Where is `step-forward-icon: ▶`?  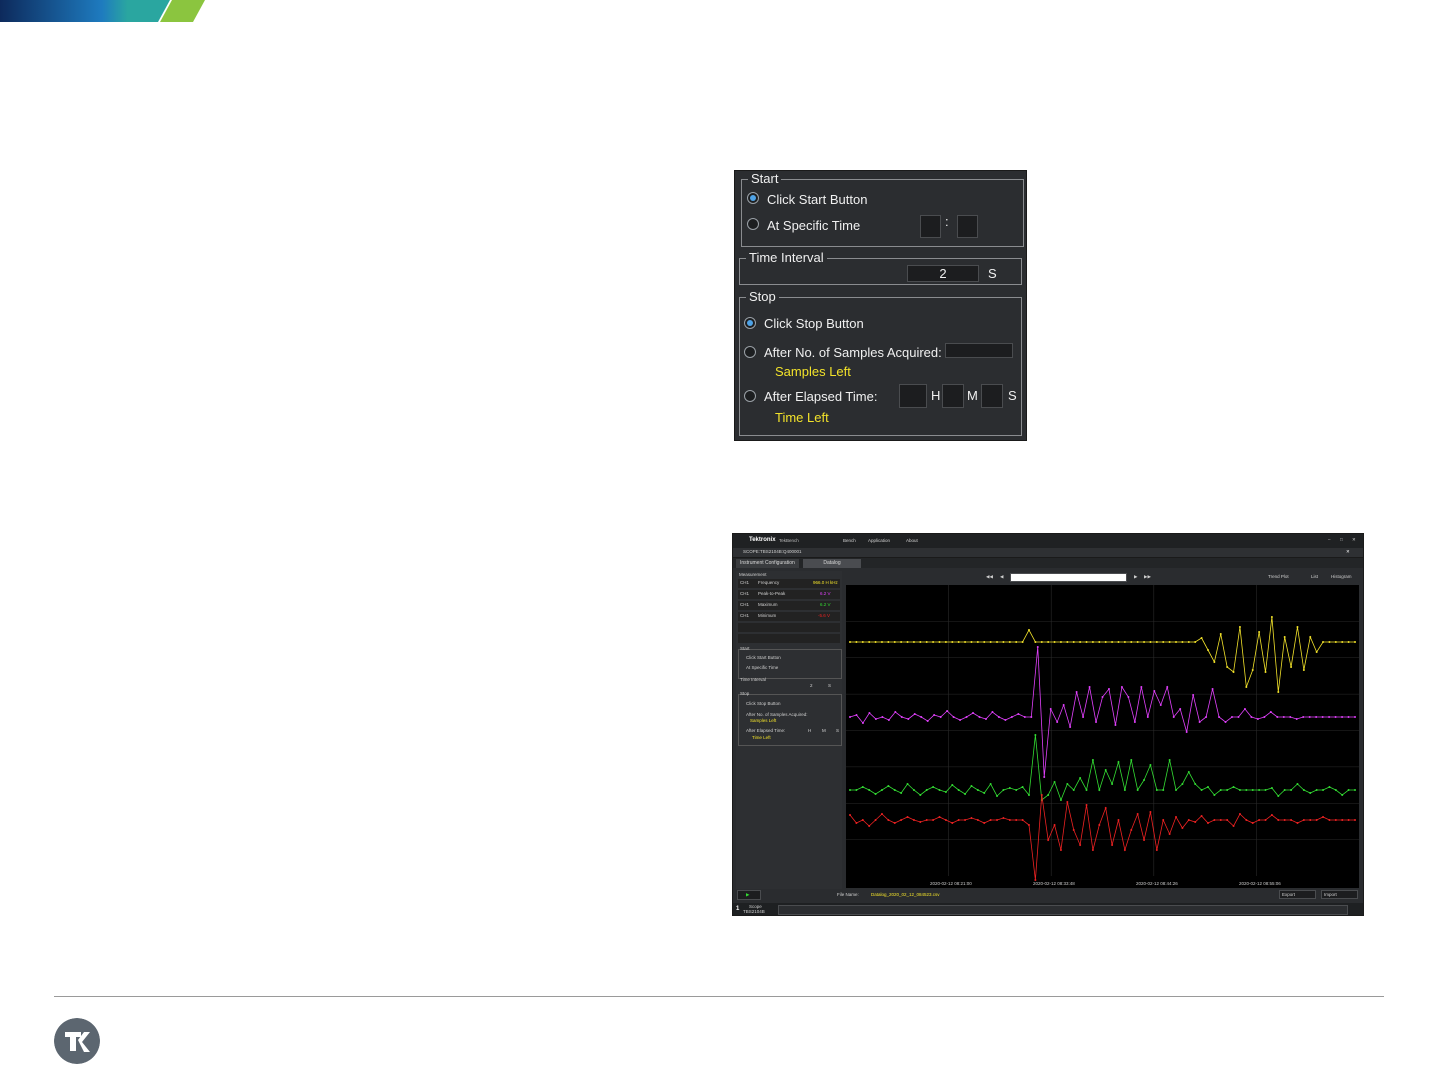 step-forward-icon: ▶ is located at coordinates (1135, 577).